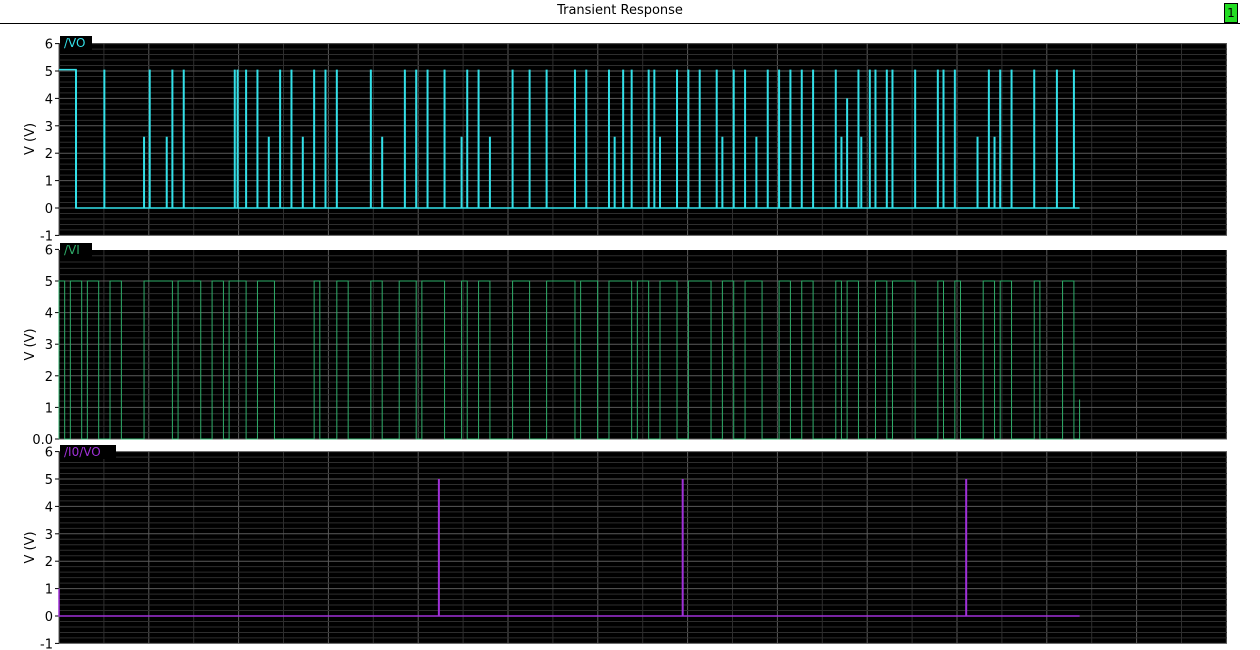  What do you see at coordinates (72, 250) in the screenshot?
I see `signal-name-vi: /VI` at bounding box center [72, 250].